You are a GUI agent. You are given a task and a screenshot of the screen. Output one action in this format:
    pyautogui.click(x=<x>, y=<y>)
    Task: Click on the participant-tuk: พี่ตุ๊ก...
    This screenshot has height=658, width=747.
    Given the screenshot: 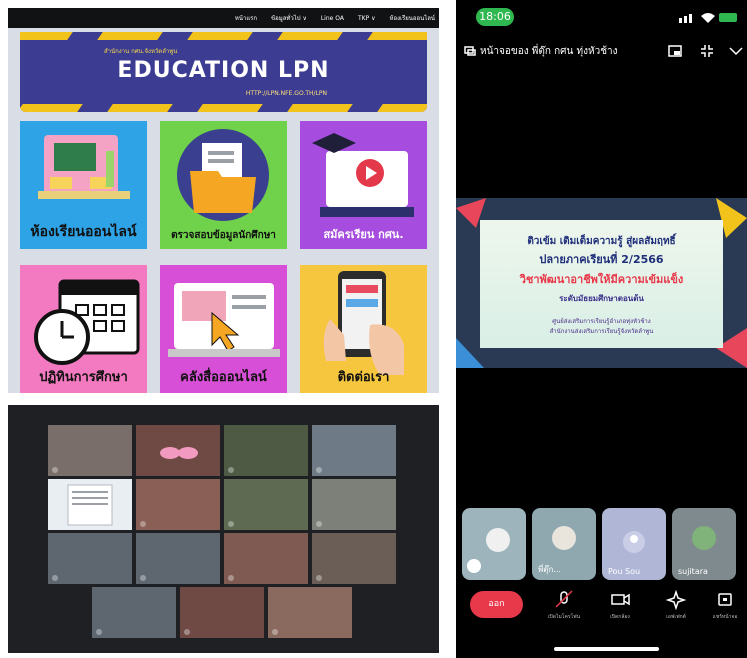 What is the action you would take?
    pyautogui.click(x=564, y=544)
    